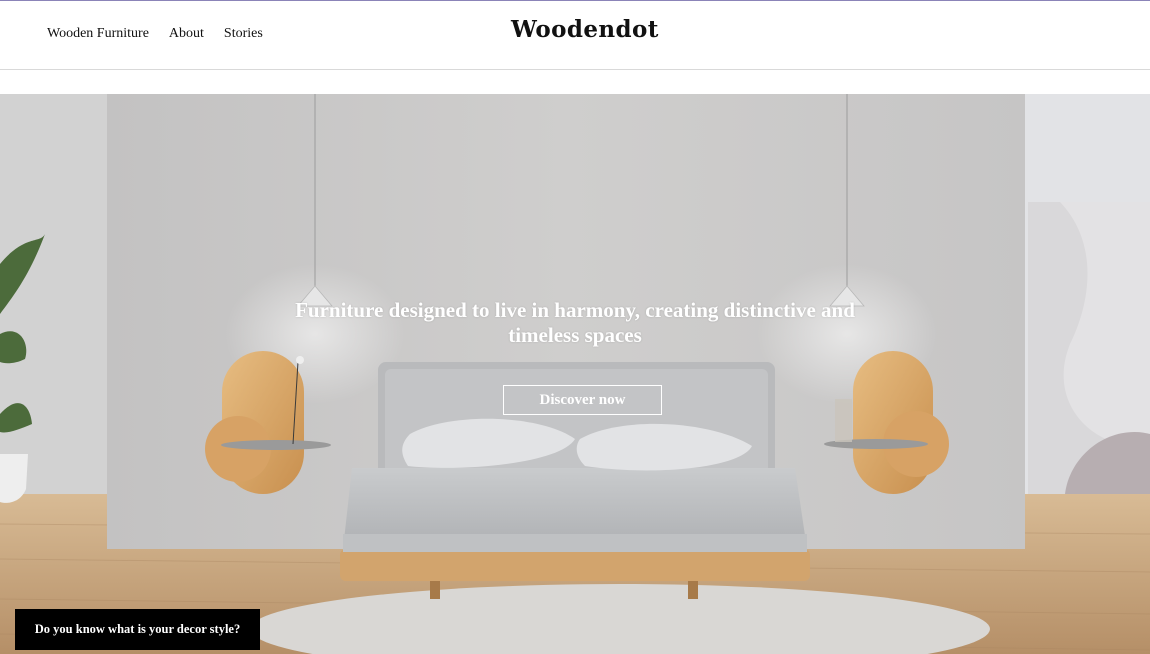 The image size is (1150, 654). Describe the element at coordinates (137, 629) in the screenshot. I see `decor-style-quiz-button: Do you know what is your decor style?` at that location.